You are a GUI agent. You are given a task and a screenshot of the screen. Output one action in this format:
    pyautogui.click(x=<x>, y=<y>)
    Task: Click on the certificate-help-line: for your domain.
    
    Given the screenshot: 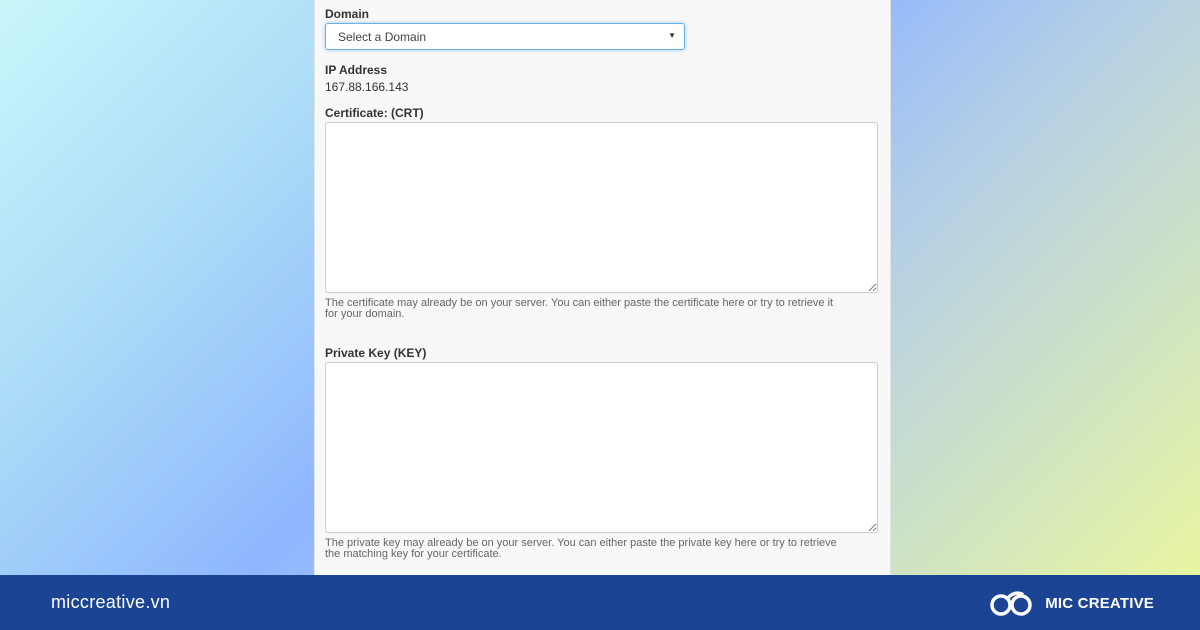 What is the action you would take?
    pyautogui.click(x=365, y=314)
    